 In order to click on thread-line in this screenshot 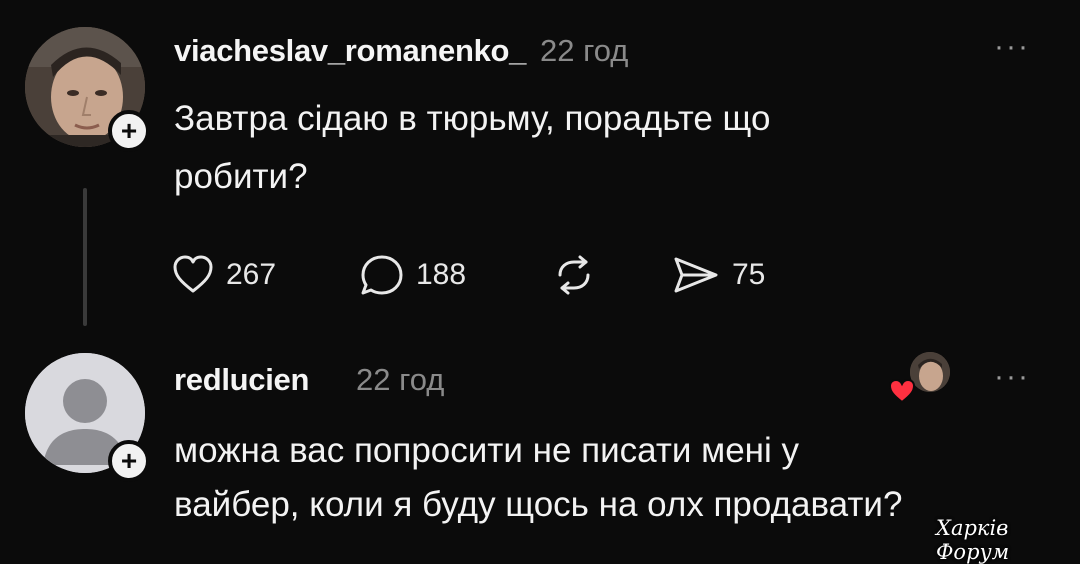, I will do `click(85, 257)`.